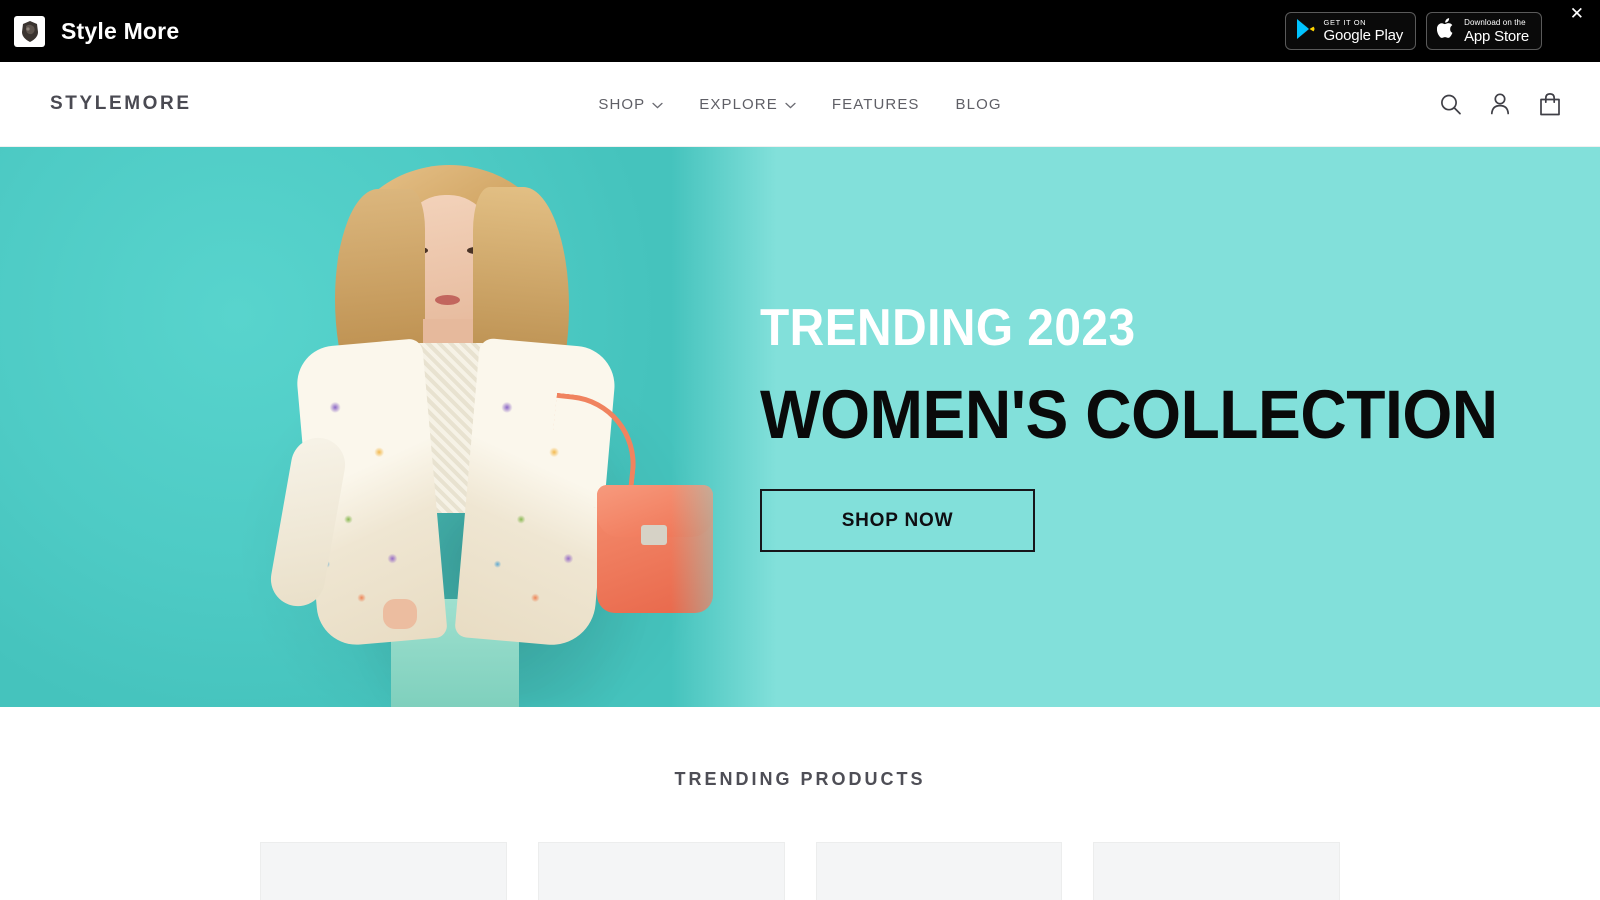 The width and height of the screenshot is (1600, 900). What do you see at coordinates (1450, 104) in the screenshot?
I see `search-icon` at bounding box center [1450, 104].